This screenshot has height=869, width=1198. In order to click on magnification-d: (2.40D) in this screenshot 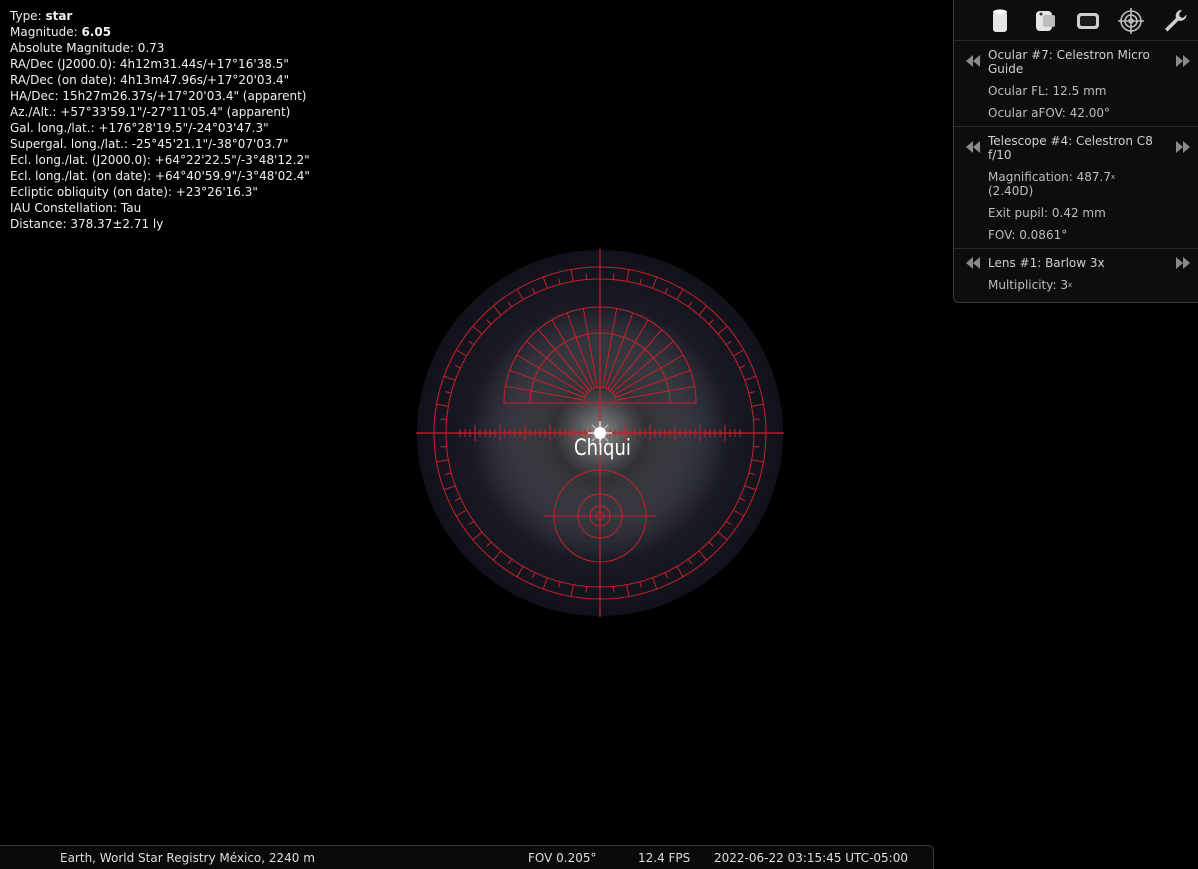, I will do `click(1011, 191)`.